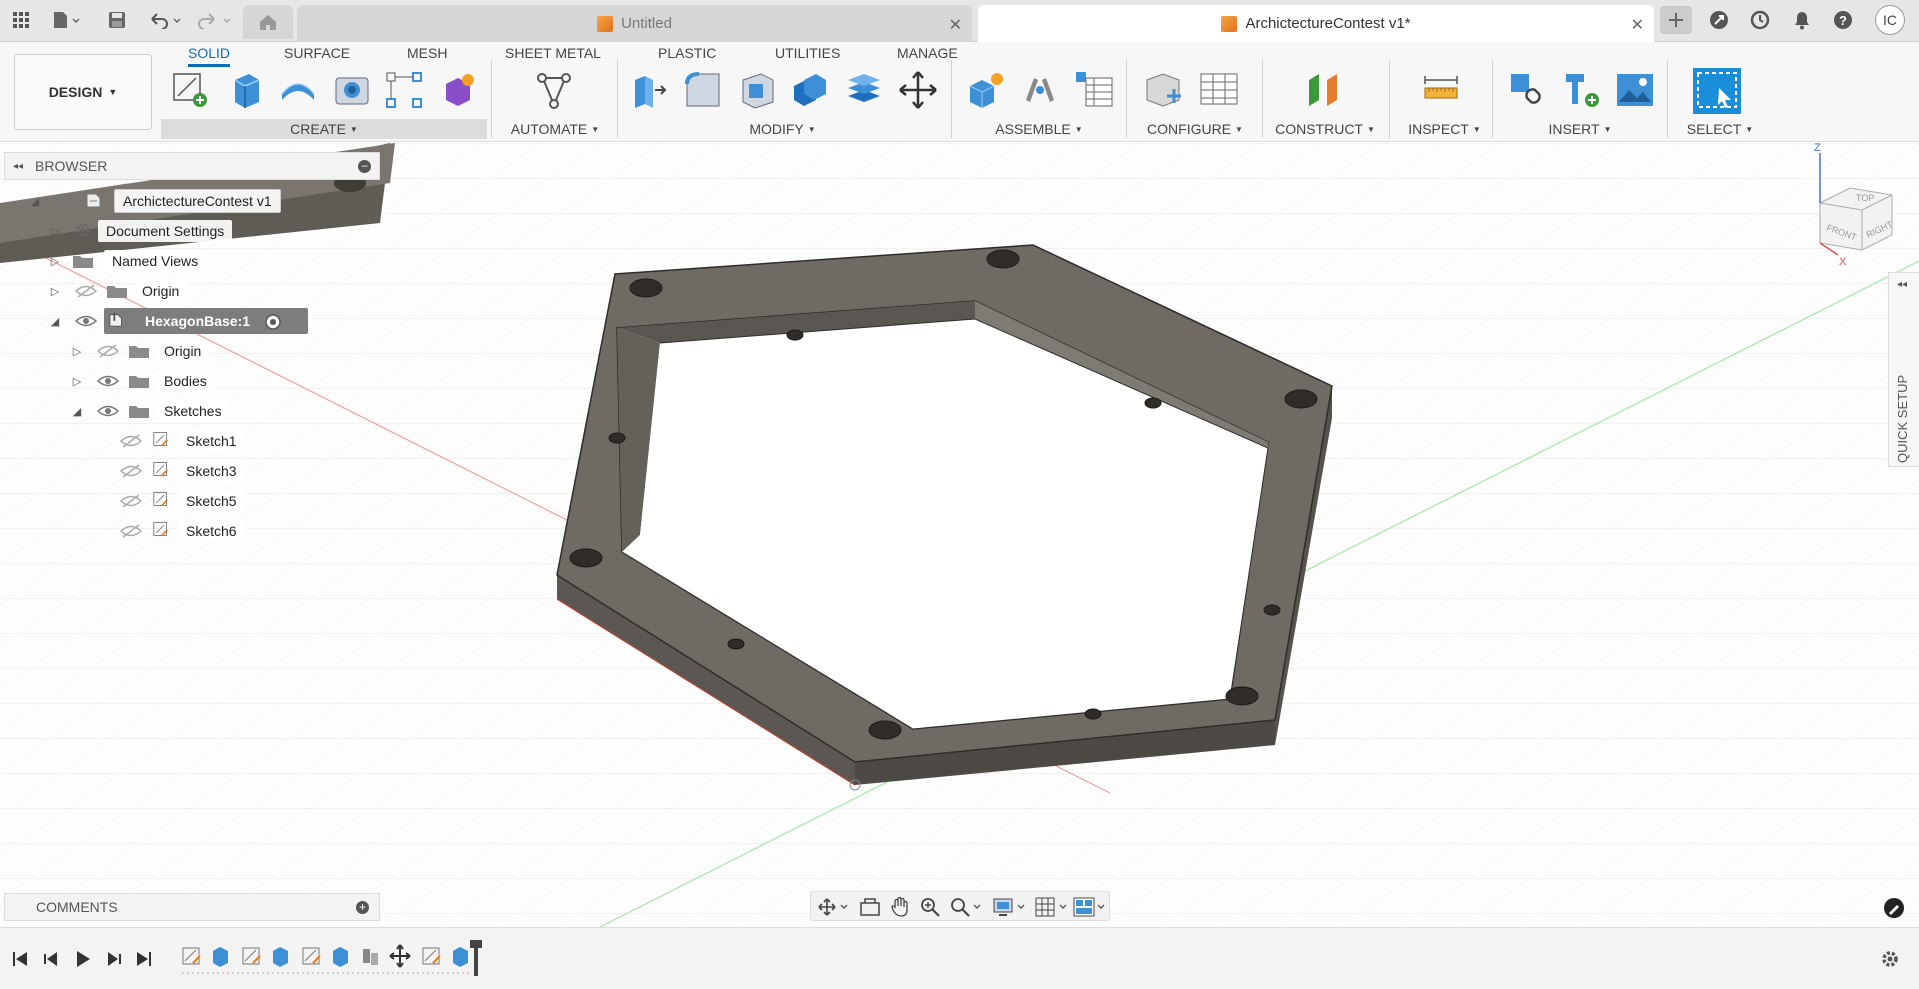 This screenshot has width=1919, height=989. What do you see at coordinates (190, 90) in the screenshot?
I see `create-sketch-icon` at bounding box center [190, 90].